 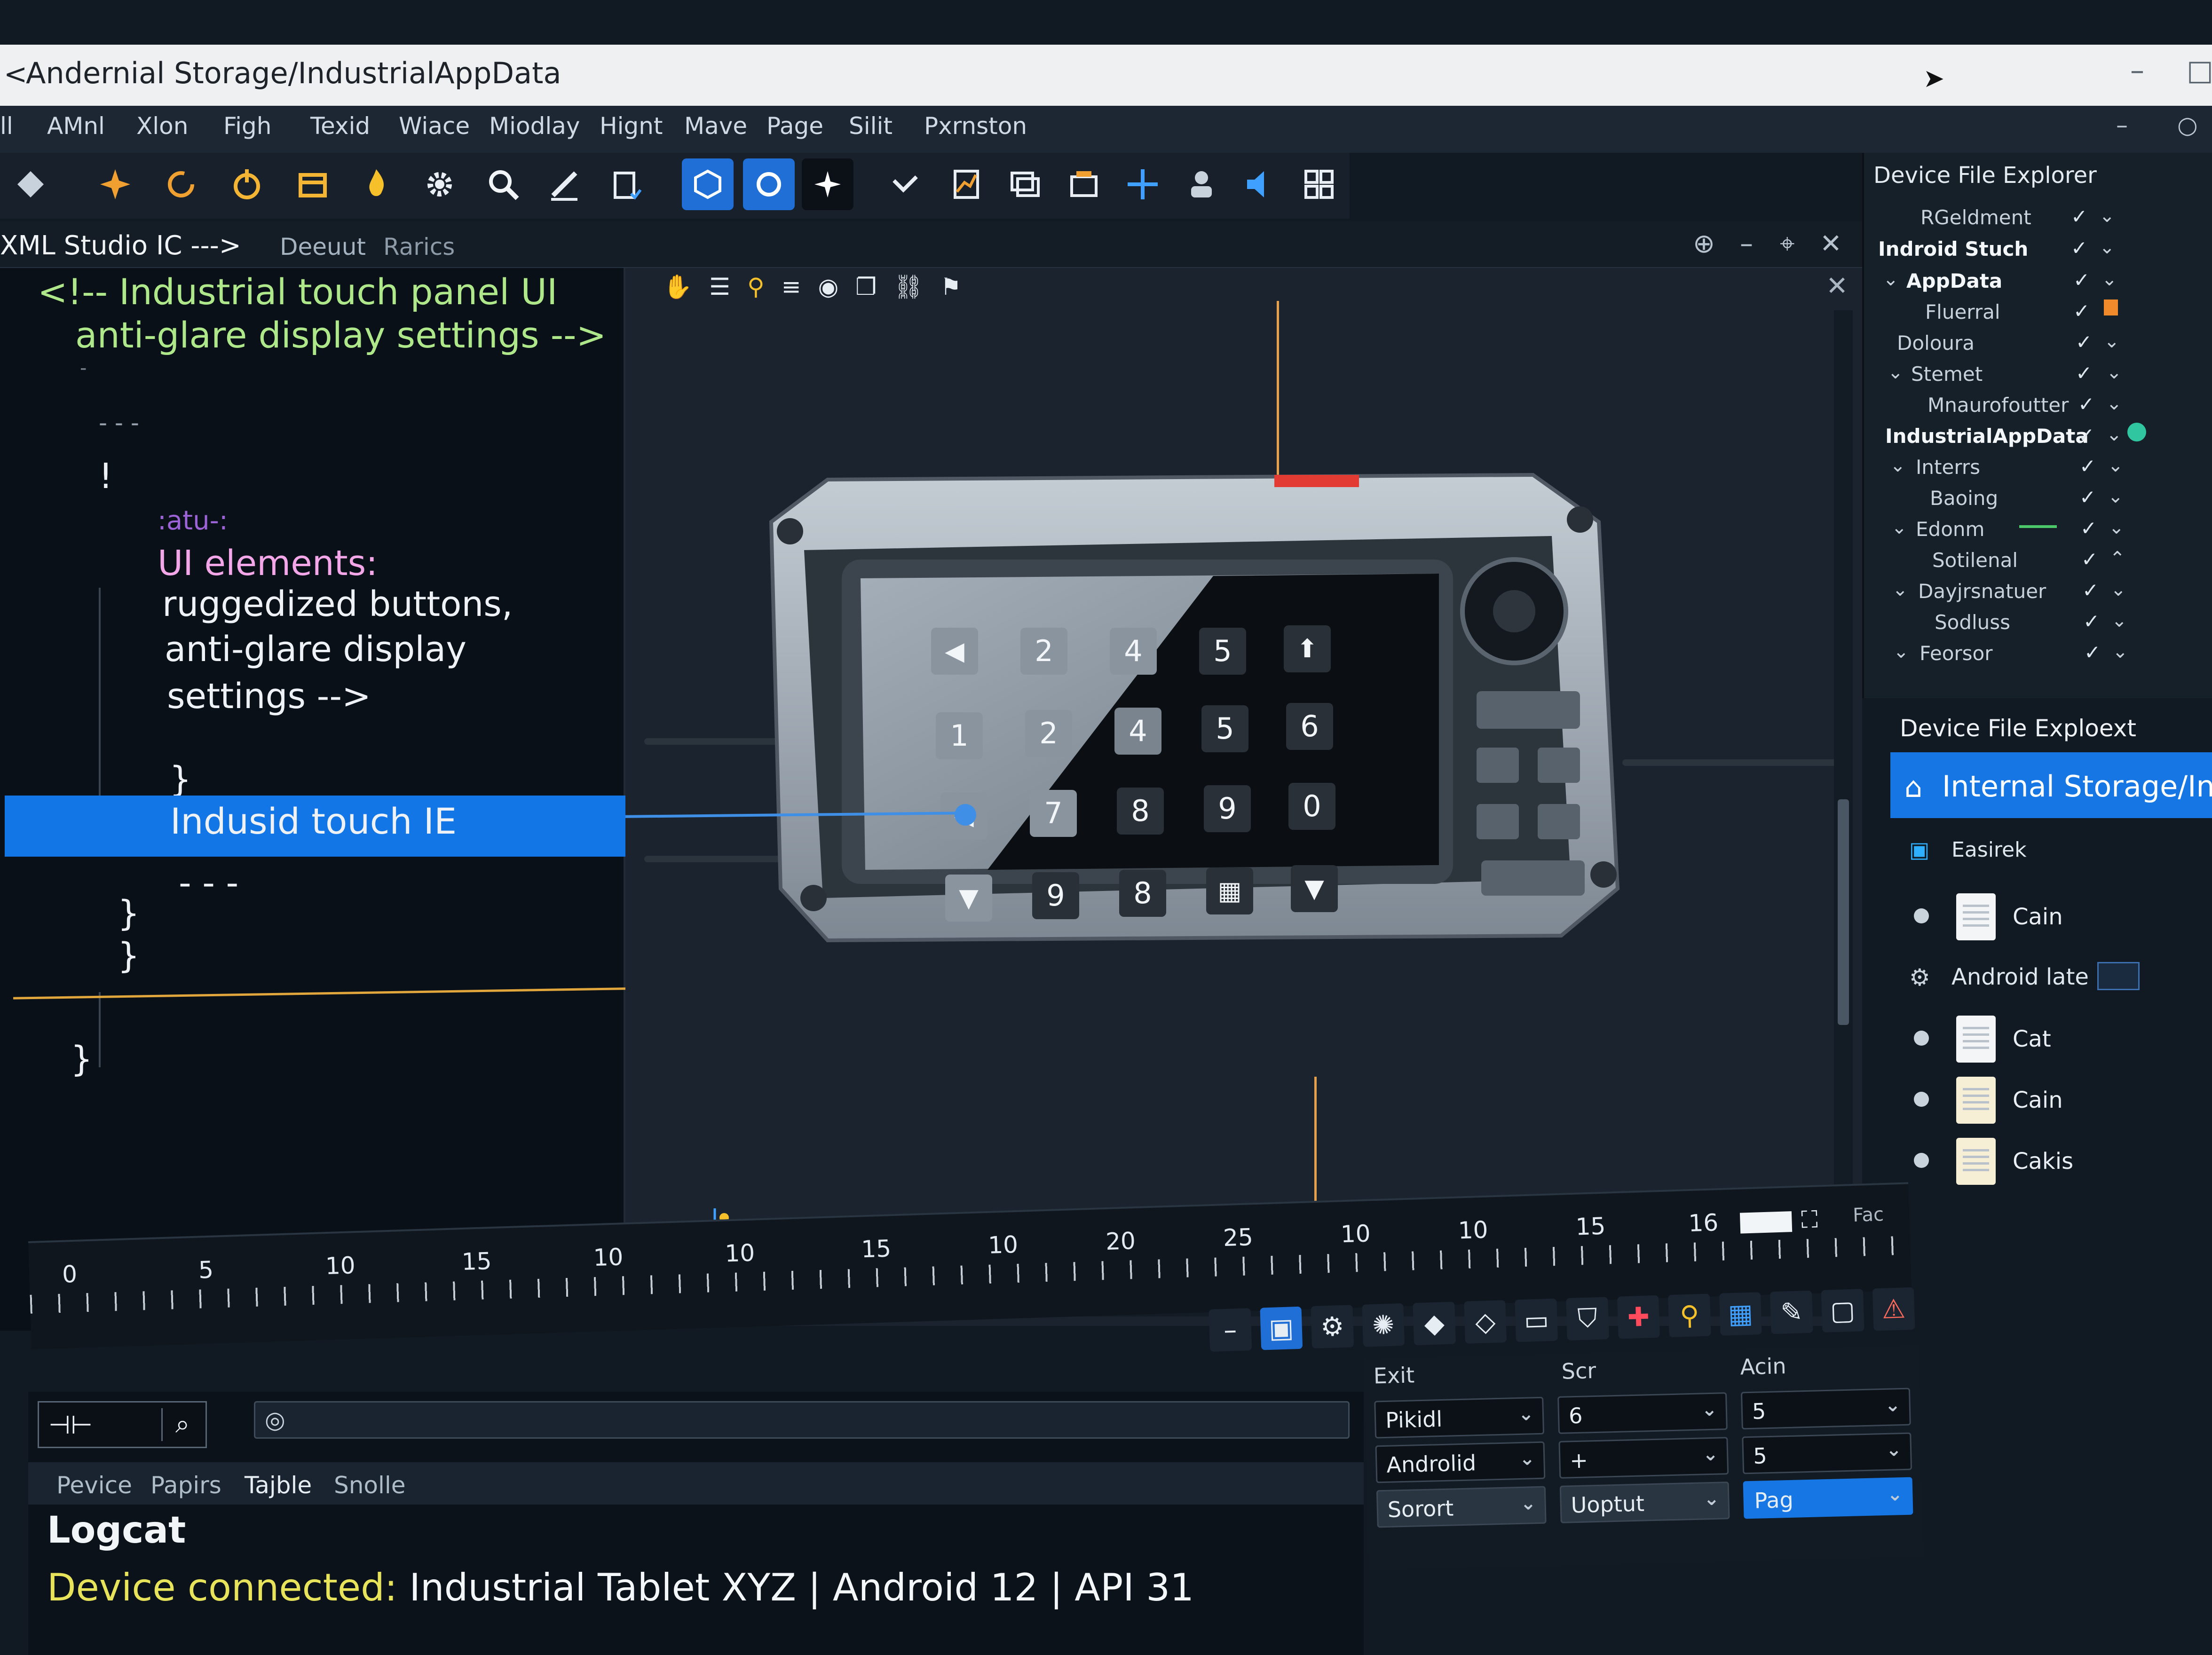 I want to click on tab-xml-studio: XML Studio IC --->, so click(x=120, y=246).